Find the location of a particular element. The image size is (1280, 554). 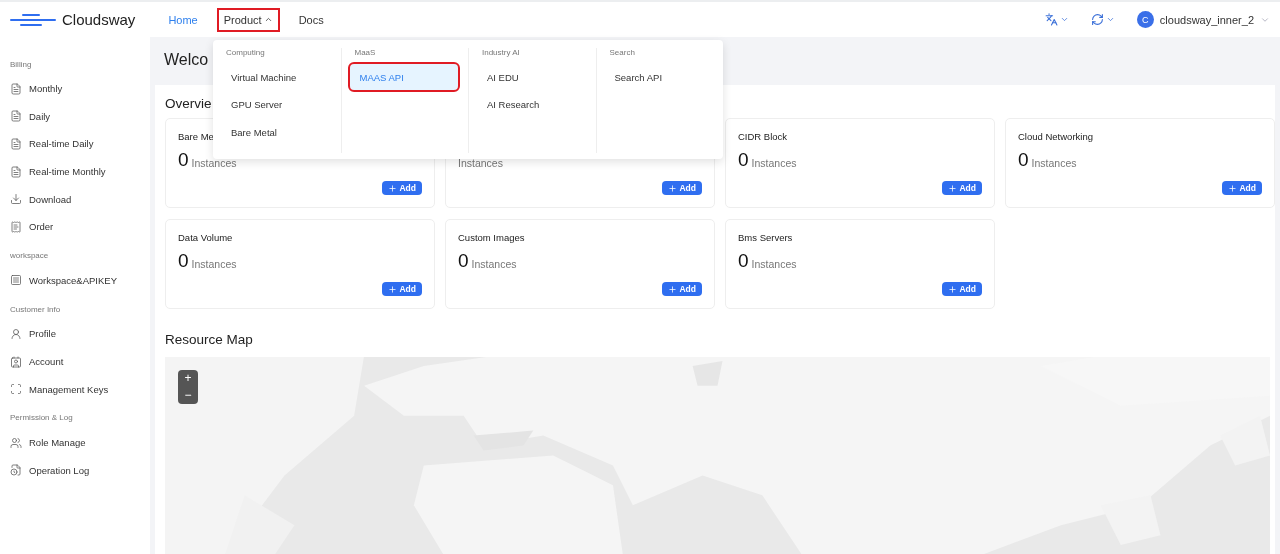

card-title: Custom Images is located at coordinates (491, 238).